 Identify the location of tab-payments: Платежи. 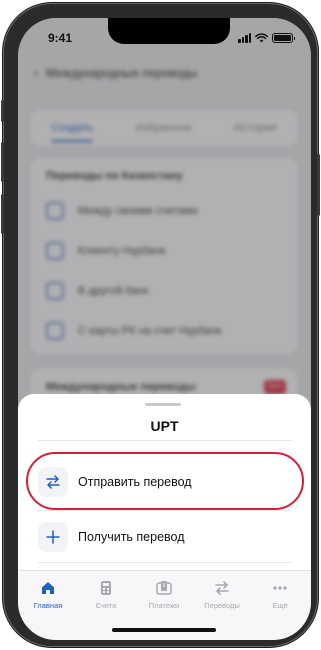
(164, 595).